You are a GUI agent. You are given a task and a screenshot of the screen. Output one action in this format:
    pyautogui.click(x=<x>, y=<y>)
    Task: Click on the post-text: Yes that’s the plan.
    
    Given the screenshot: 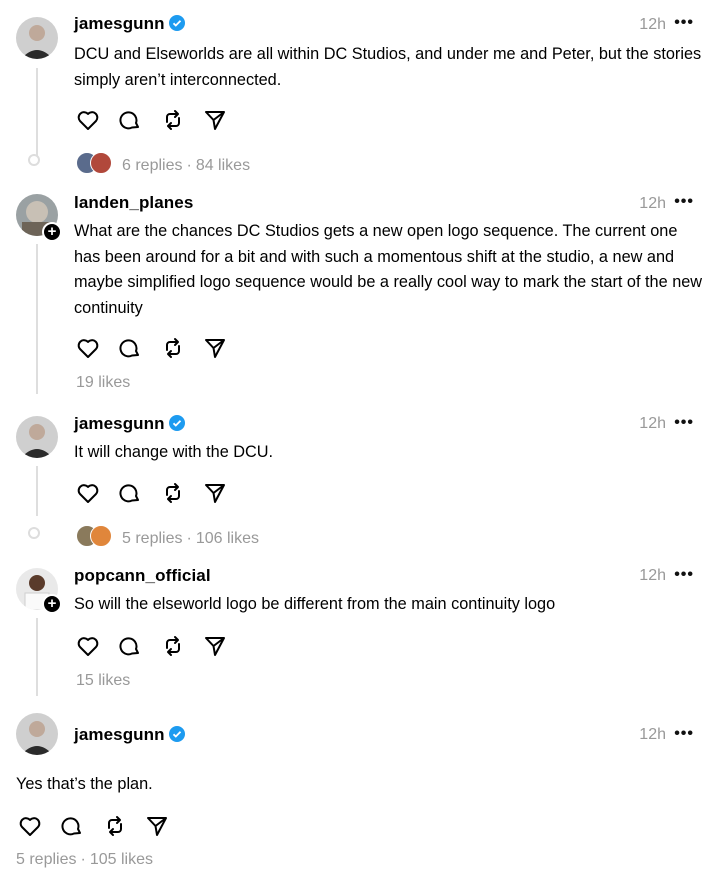 What is the action you would take?
    pyautogui.click(x=84, y=784)
    